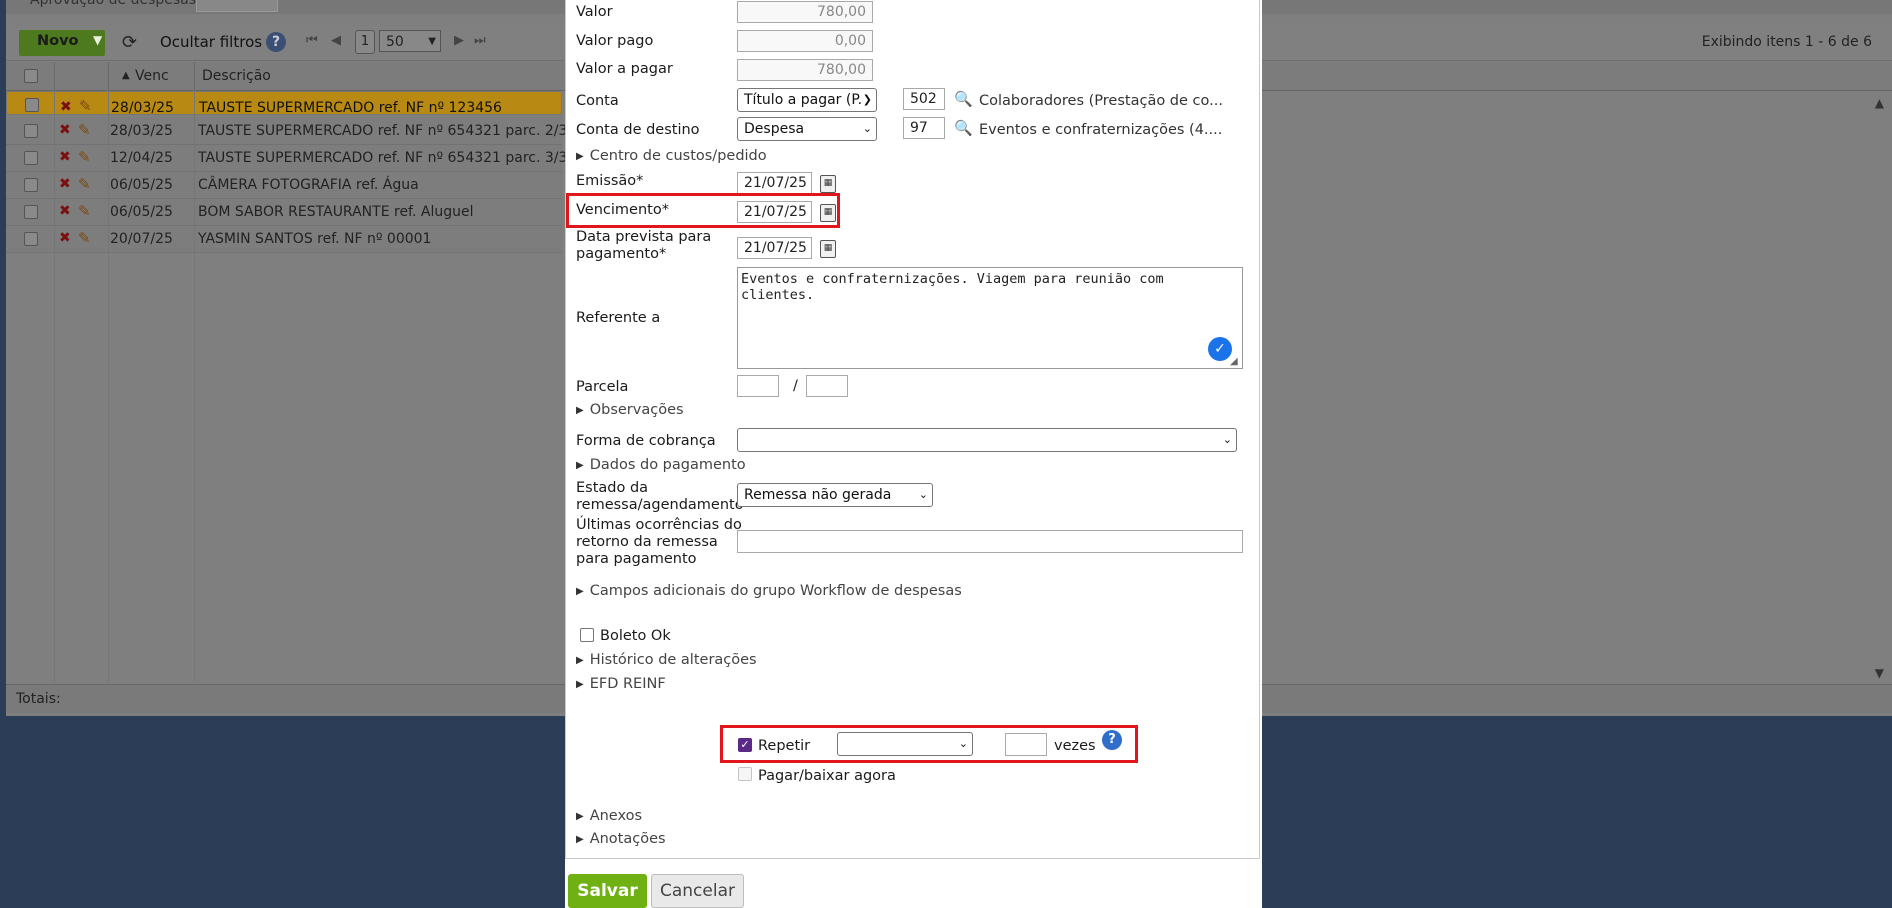 Image resolution: width=1892 pixels, height=908 pixels. What do you see at coordinates (81, 76) in the screenshot?
I see `header-actions` at bounding box center [81, 76].